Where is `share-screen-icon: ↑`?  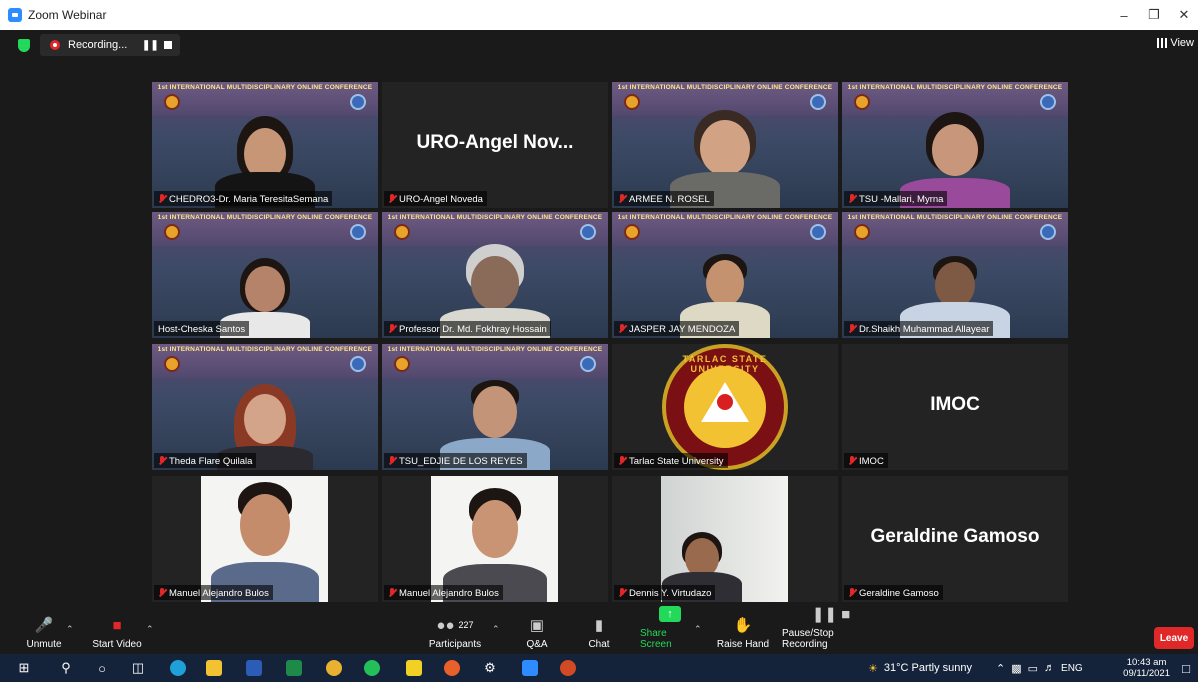
share-screen-icon: ↑ is located at coordinates (670, 614).